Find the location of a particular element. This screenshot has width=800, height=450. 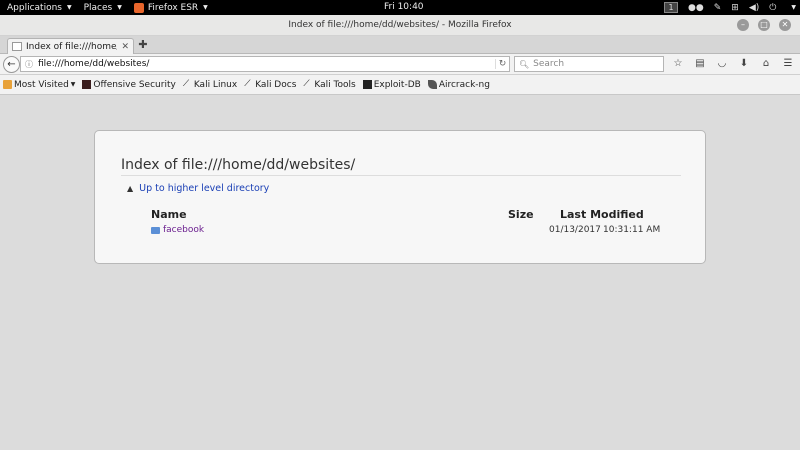

reading-list-icon: ▤ is located at coordinates (700, 64).